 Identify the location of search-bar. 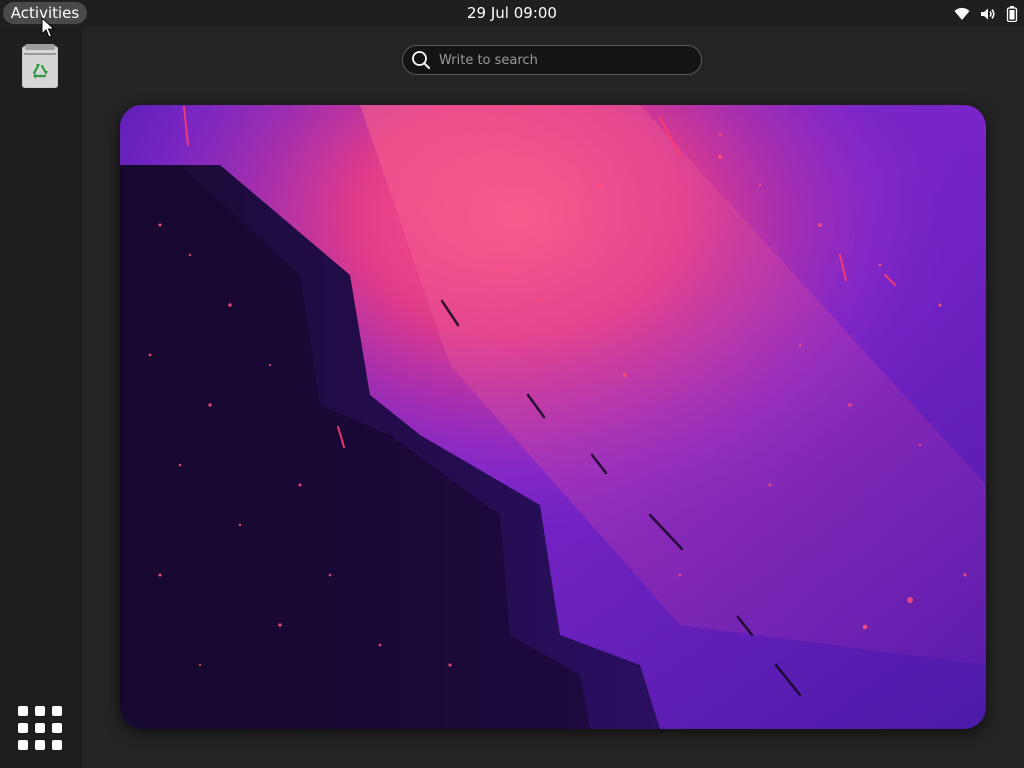
(552, 60).